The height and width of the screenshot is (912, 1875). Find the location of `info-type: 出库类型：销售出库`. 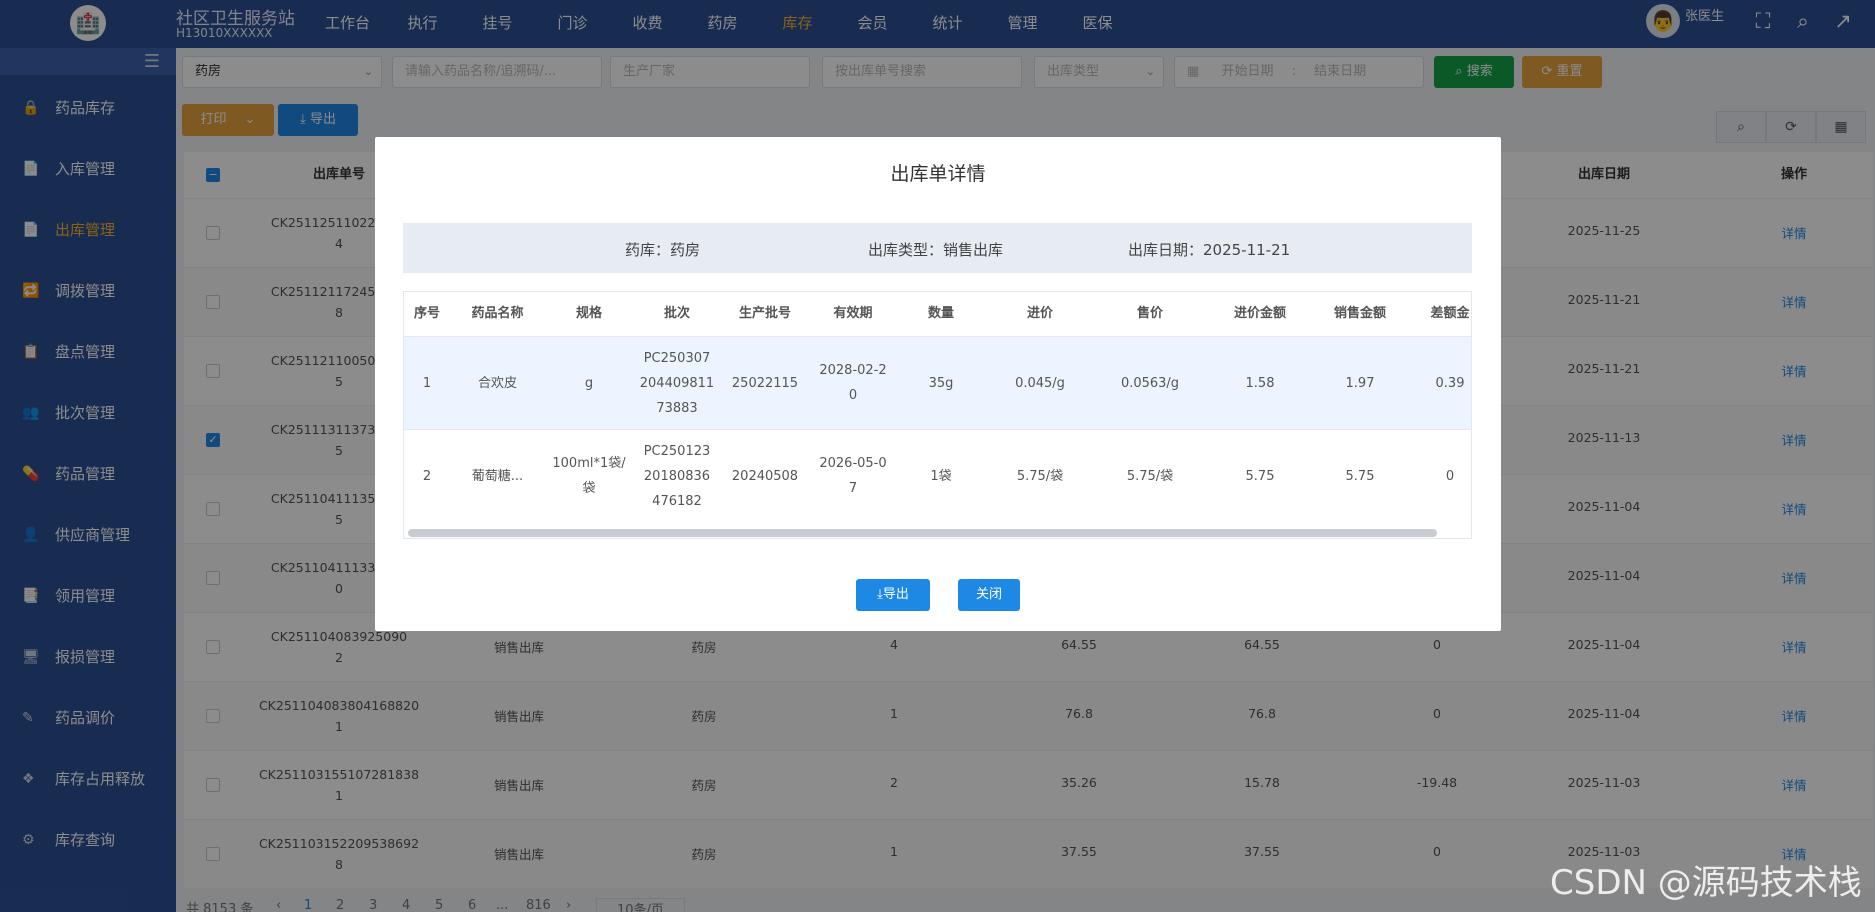

info-type: 出库类型：销售出库 is located at coordinates (936, 250).